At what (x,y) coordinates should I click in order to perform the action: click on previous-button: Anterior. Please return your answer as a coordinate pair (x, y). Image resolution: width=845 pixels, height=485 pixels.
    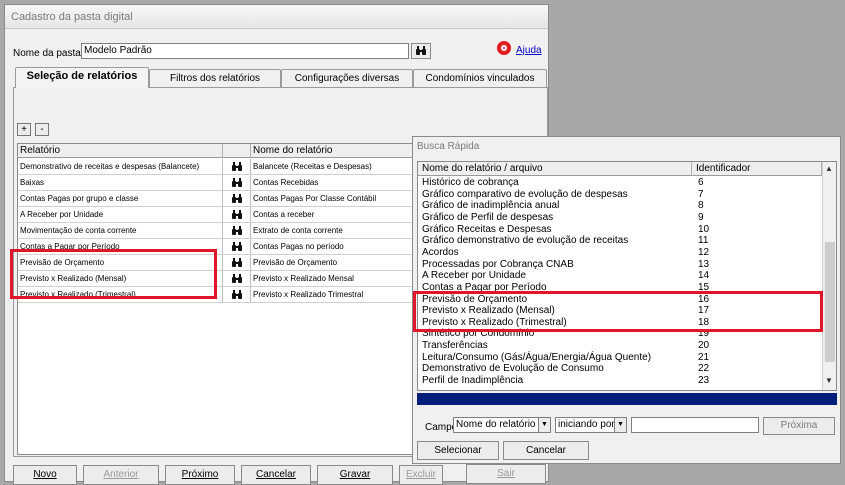
    Looking at the image, I should click on (121, 475).